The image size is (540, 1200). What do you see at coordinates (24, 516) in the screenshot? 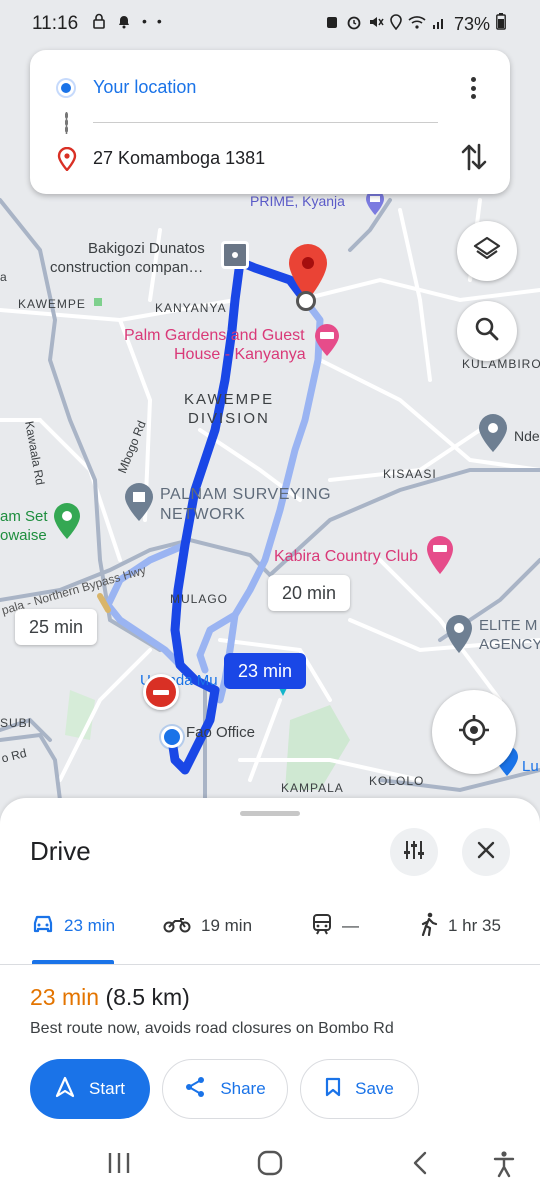
I see `label-amset-line1: am Set` at bounding box center [24, 516].